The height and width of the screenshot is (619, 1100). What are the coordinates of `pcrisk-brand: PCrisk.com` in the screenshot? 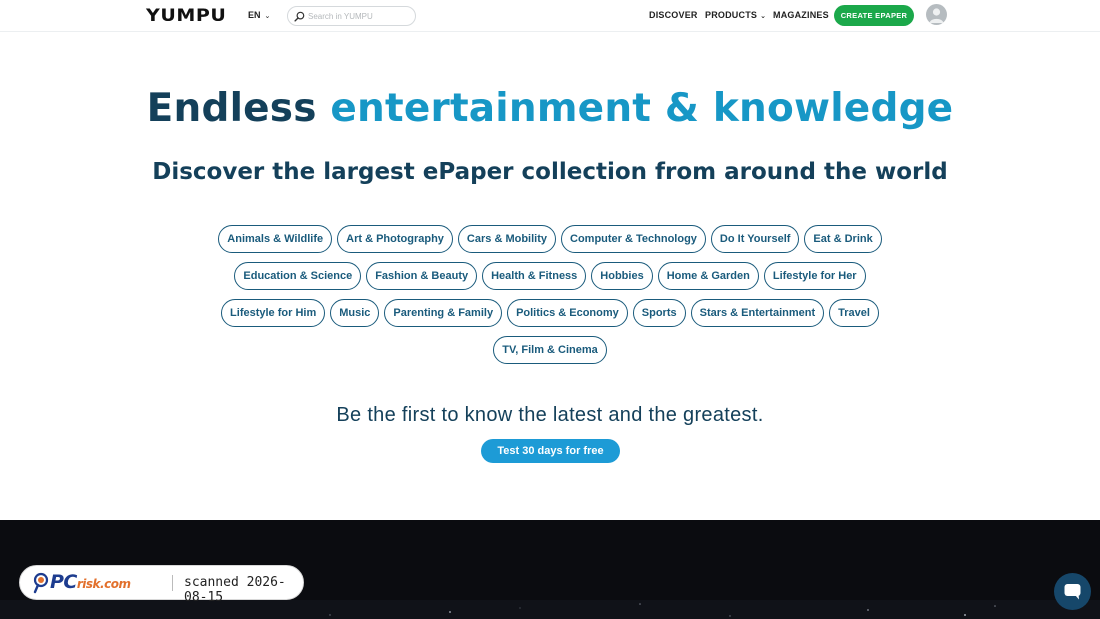 It's located at (90, 582).